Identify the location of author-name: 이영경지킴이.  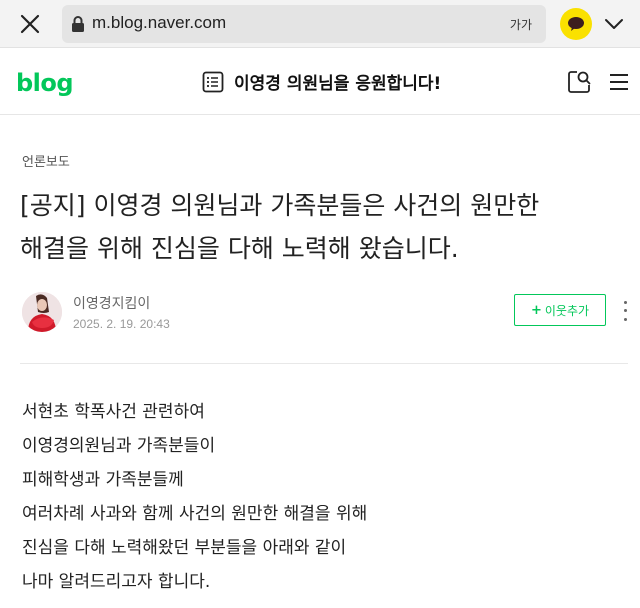
(111, 303).